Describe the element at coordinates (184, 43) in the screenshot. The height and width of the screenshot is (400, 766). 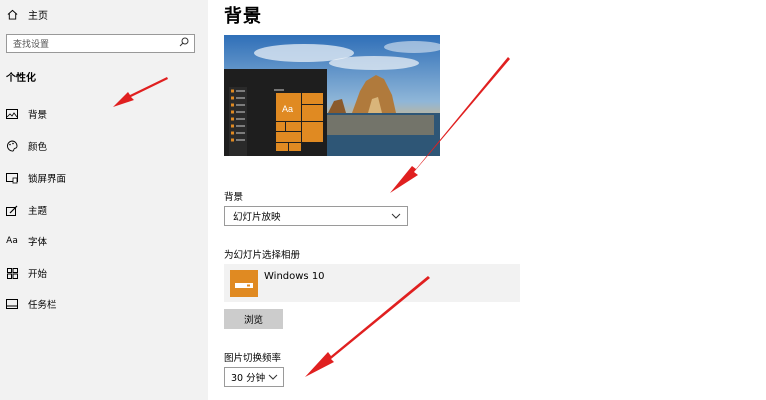
I see `search-icon` at that location.